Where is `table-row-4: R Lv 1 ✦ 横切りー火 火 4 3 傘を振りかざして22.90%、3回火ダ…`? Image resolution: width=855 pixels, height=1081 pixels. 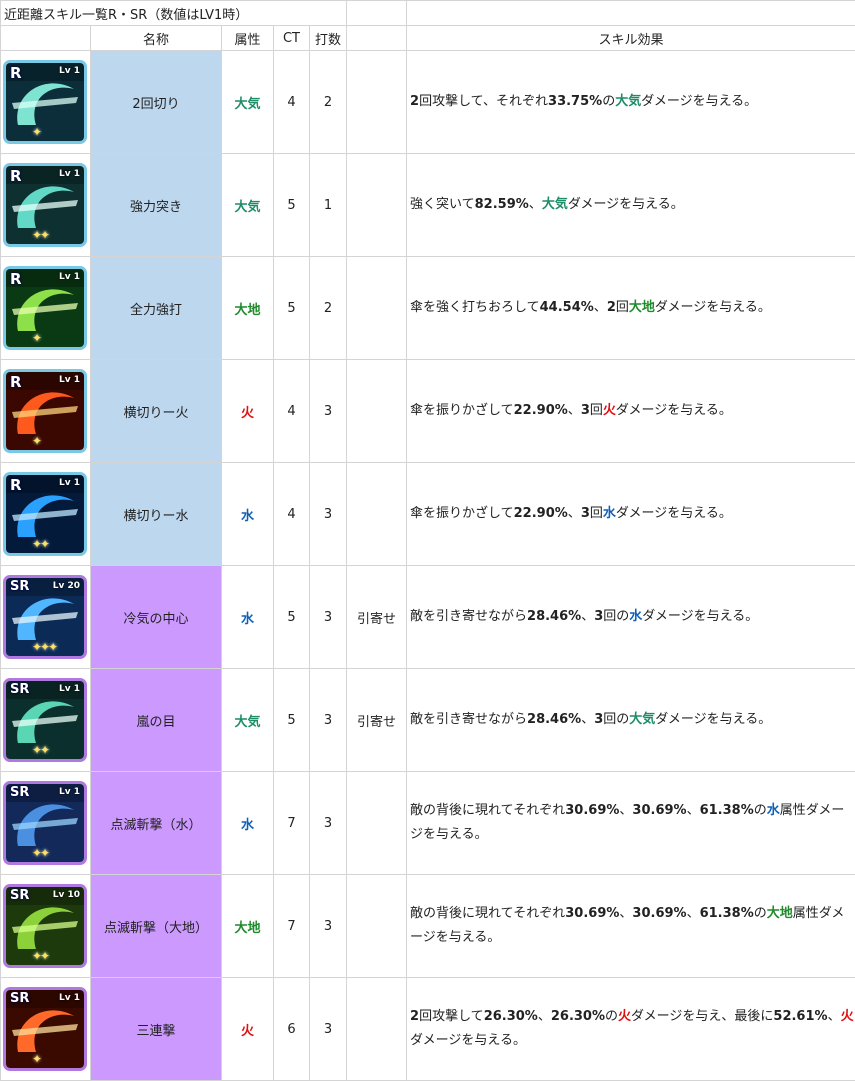 table-row-4: R Lv 1 ✦ 横切りー火 火 4 3 傘を振りかざして22.90%、3回火ダ… is located at coordinates (427, 411).